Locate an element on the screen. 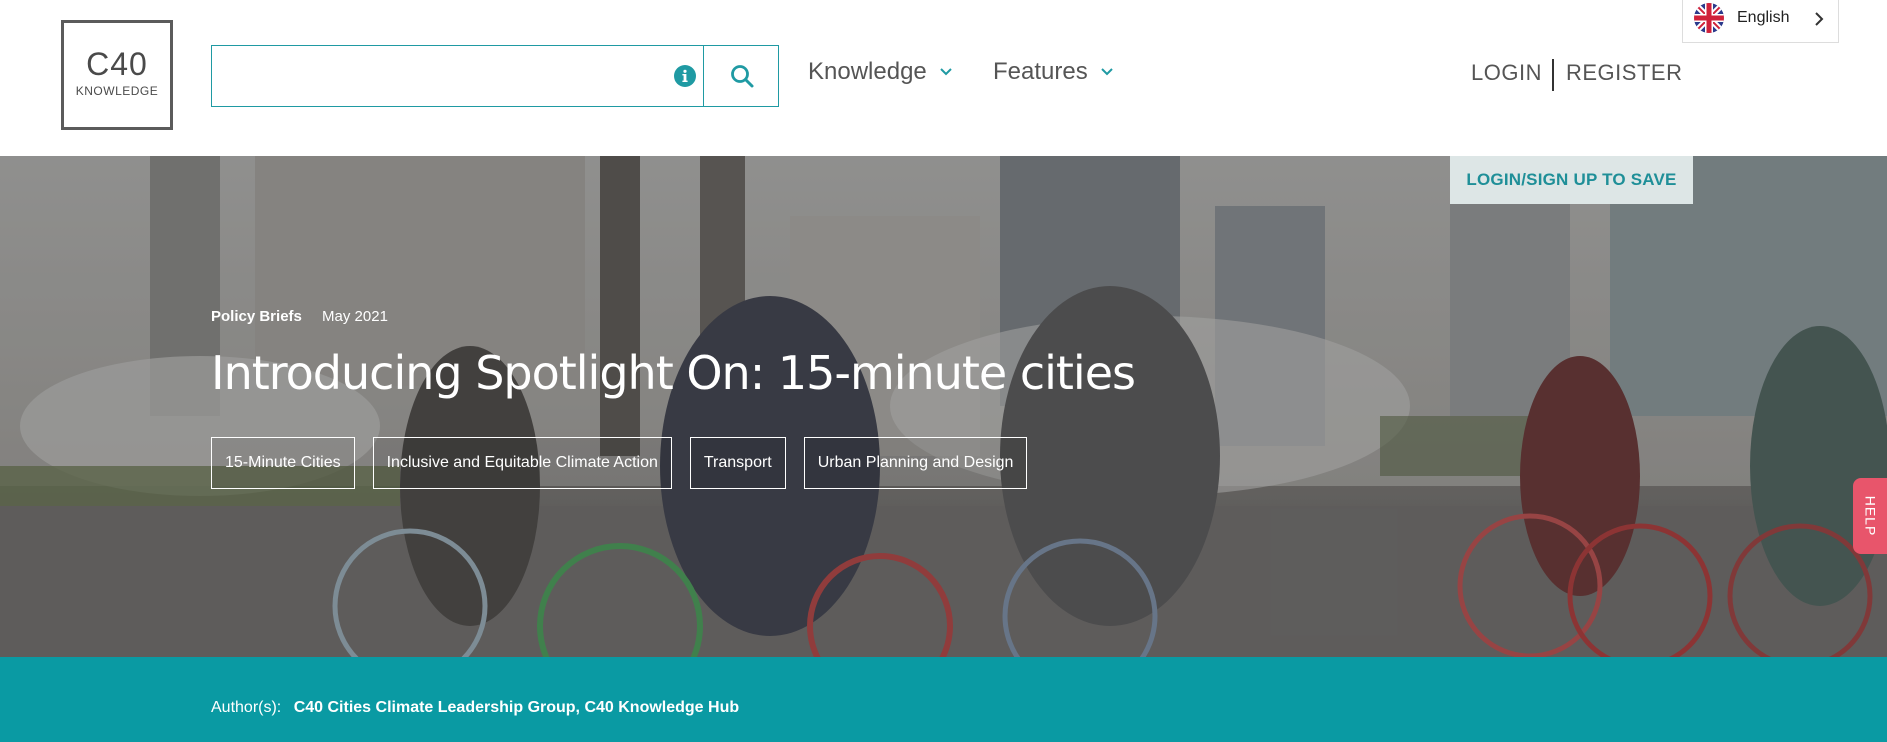 This screenshot has width=1887, height=742. chevron-right-icon is located at coordinates (1819, 19).